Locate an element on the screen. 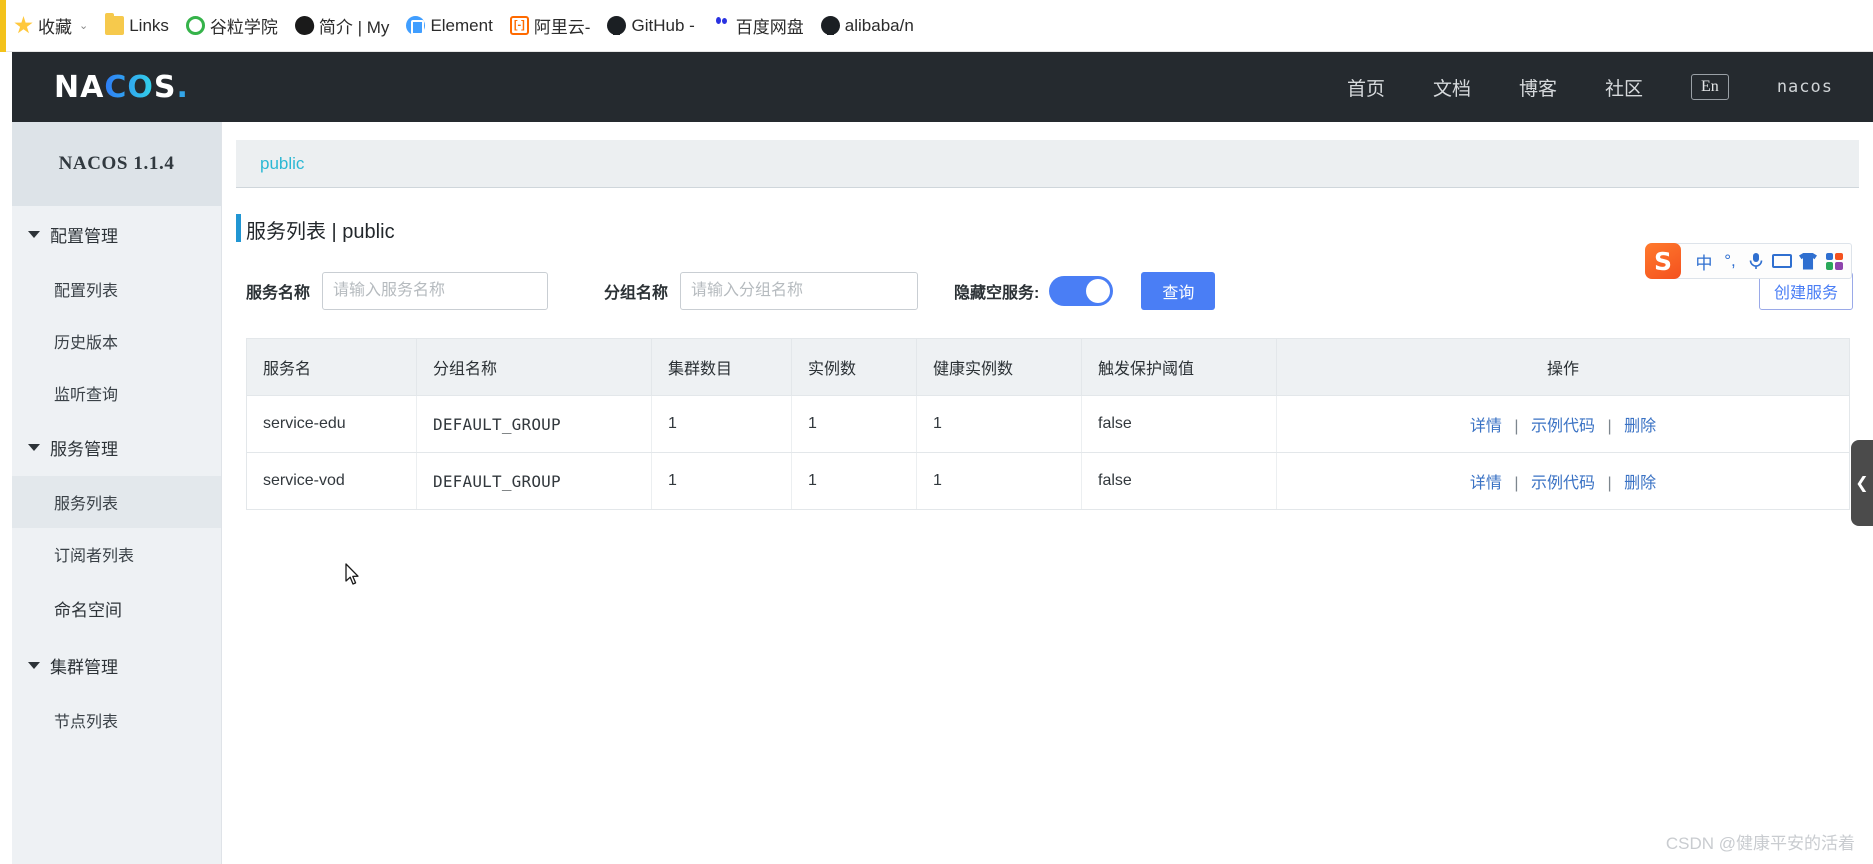 The width and height of the screenshot is (1873, 864). sogou-logo-icon: S is located at coordinates (1663, 261).